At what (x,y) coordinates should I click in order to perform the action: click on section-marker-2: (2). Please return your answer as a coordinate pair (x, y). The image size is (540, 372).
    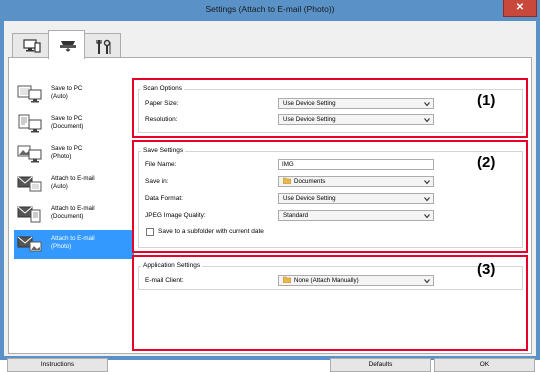
    Looking at the image, I should click on (486, 162).